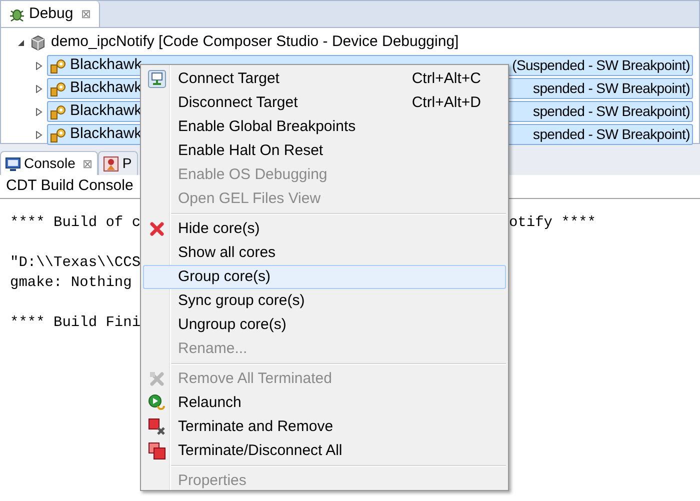  Describe the element at coordinates (70, 186) in the screenshot. I see `console-name: CDT Build Console` at that location.